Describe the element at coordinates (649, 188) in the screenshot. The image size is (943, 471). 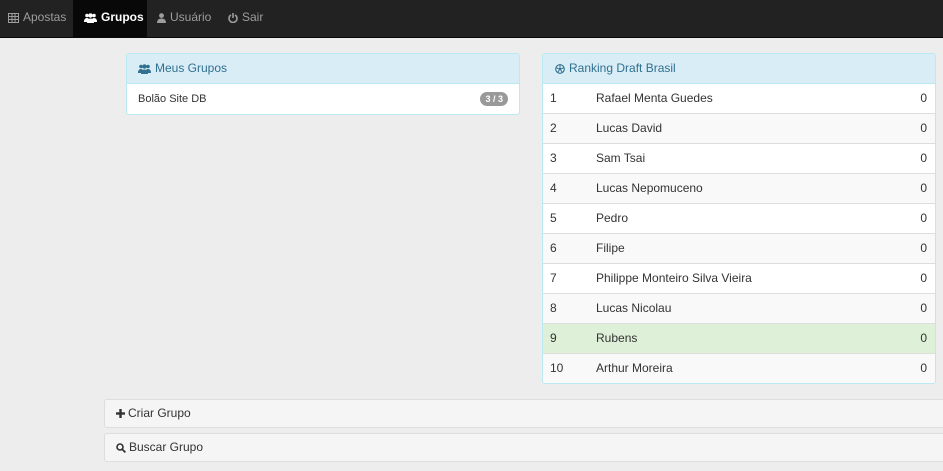
I see `player-name: Lucas Nepomuceno` at that location.